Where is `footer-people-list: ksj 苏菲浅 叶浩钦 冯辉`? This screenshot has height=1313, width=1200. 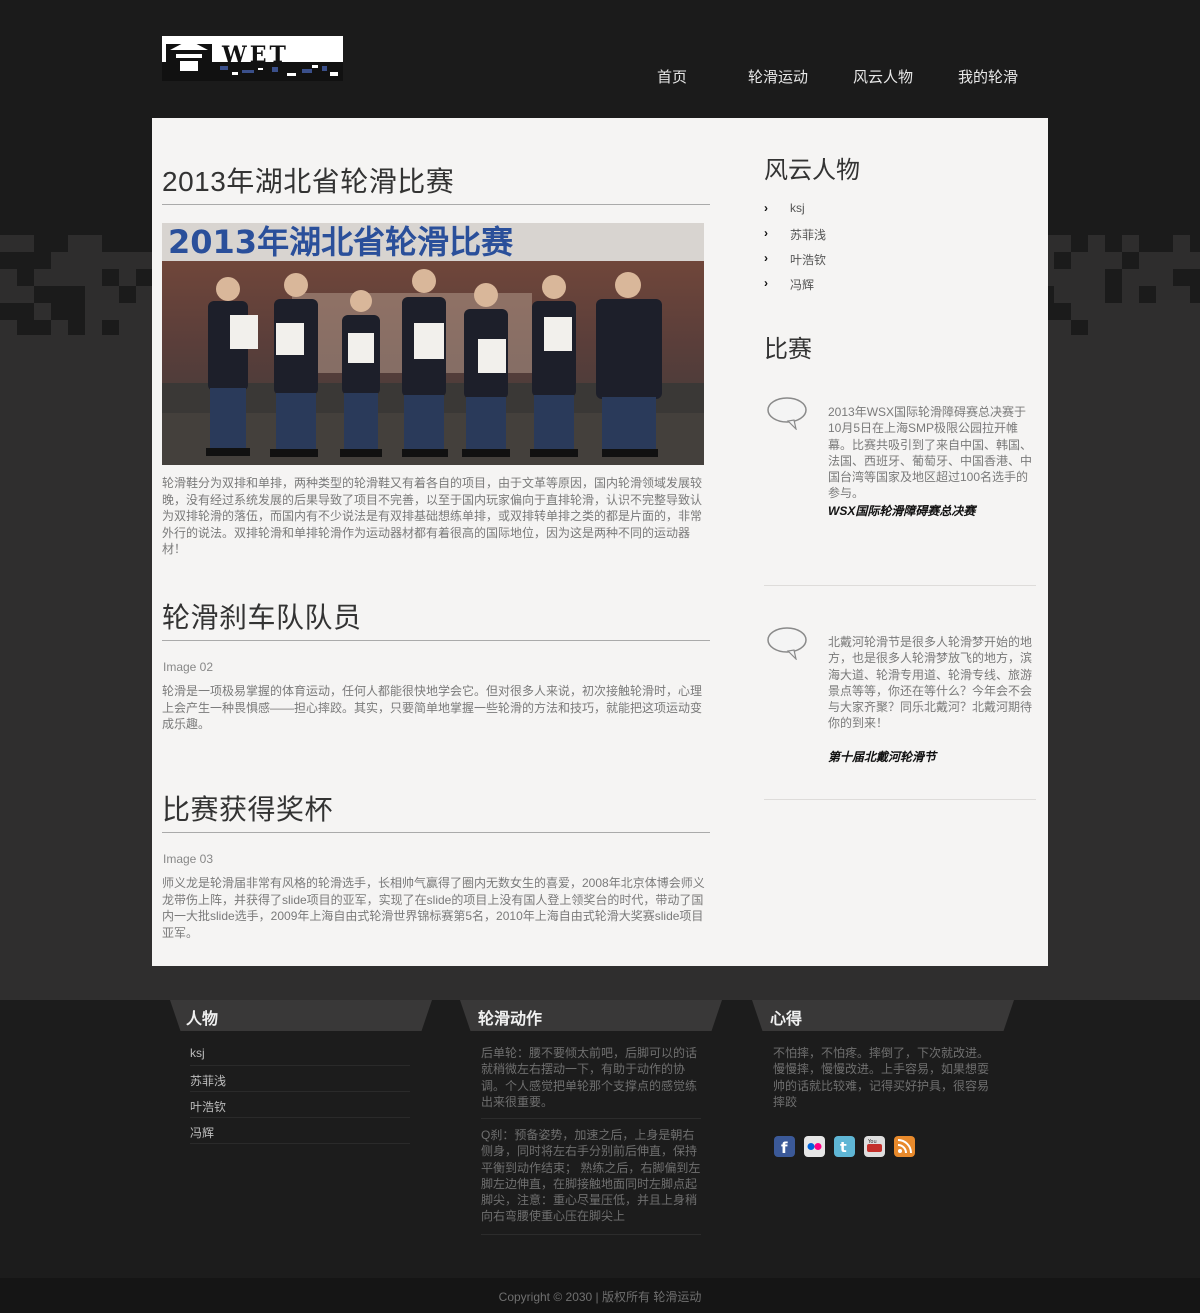
footer-people-list: ksj 苏菲浅 叶浩钦 冯辉 is located at coordinates (300, 1092).